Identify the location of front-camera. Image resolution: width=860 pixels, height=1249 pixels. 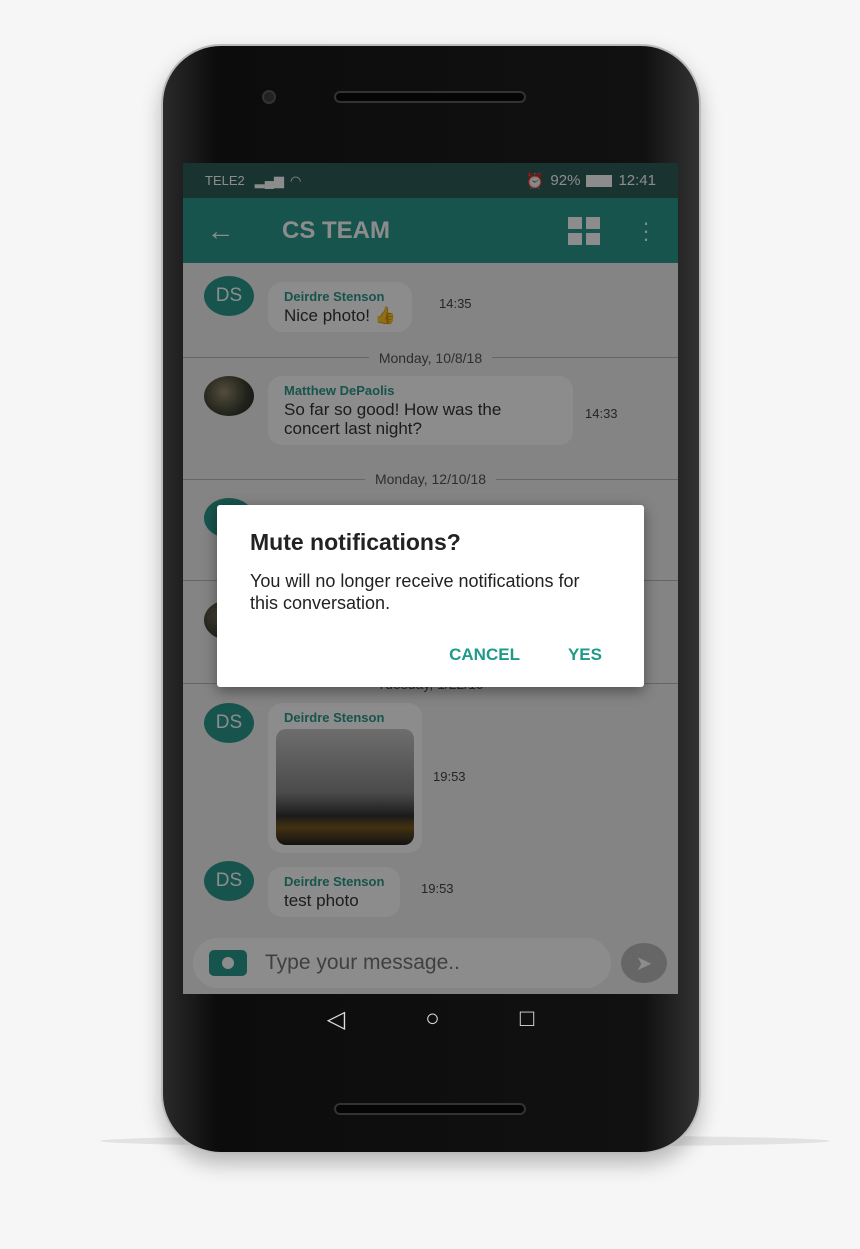
(269, 97).